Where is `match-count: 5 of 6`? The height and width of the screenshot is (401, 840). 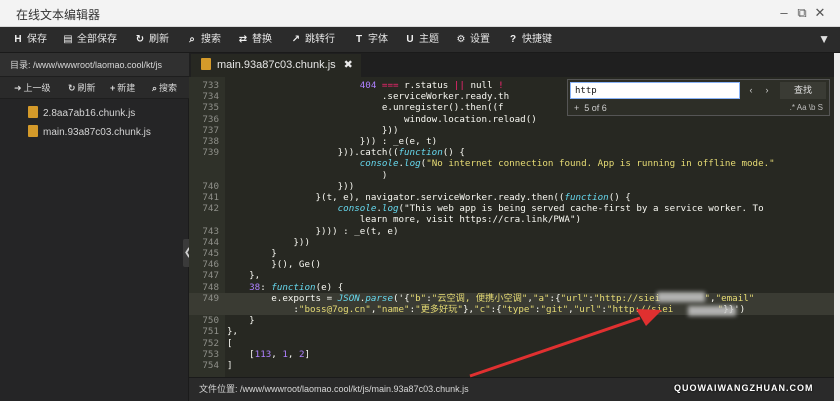
match-count: 5 of 6 is located at coordinates (595, 108).